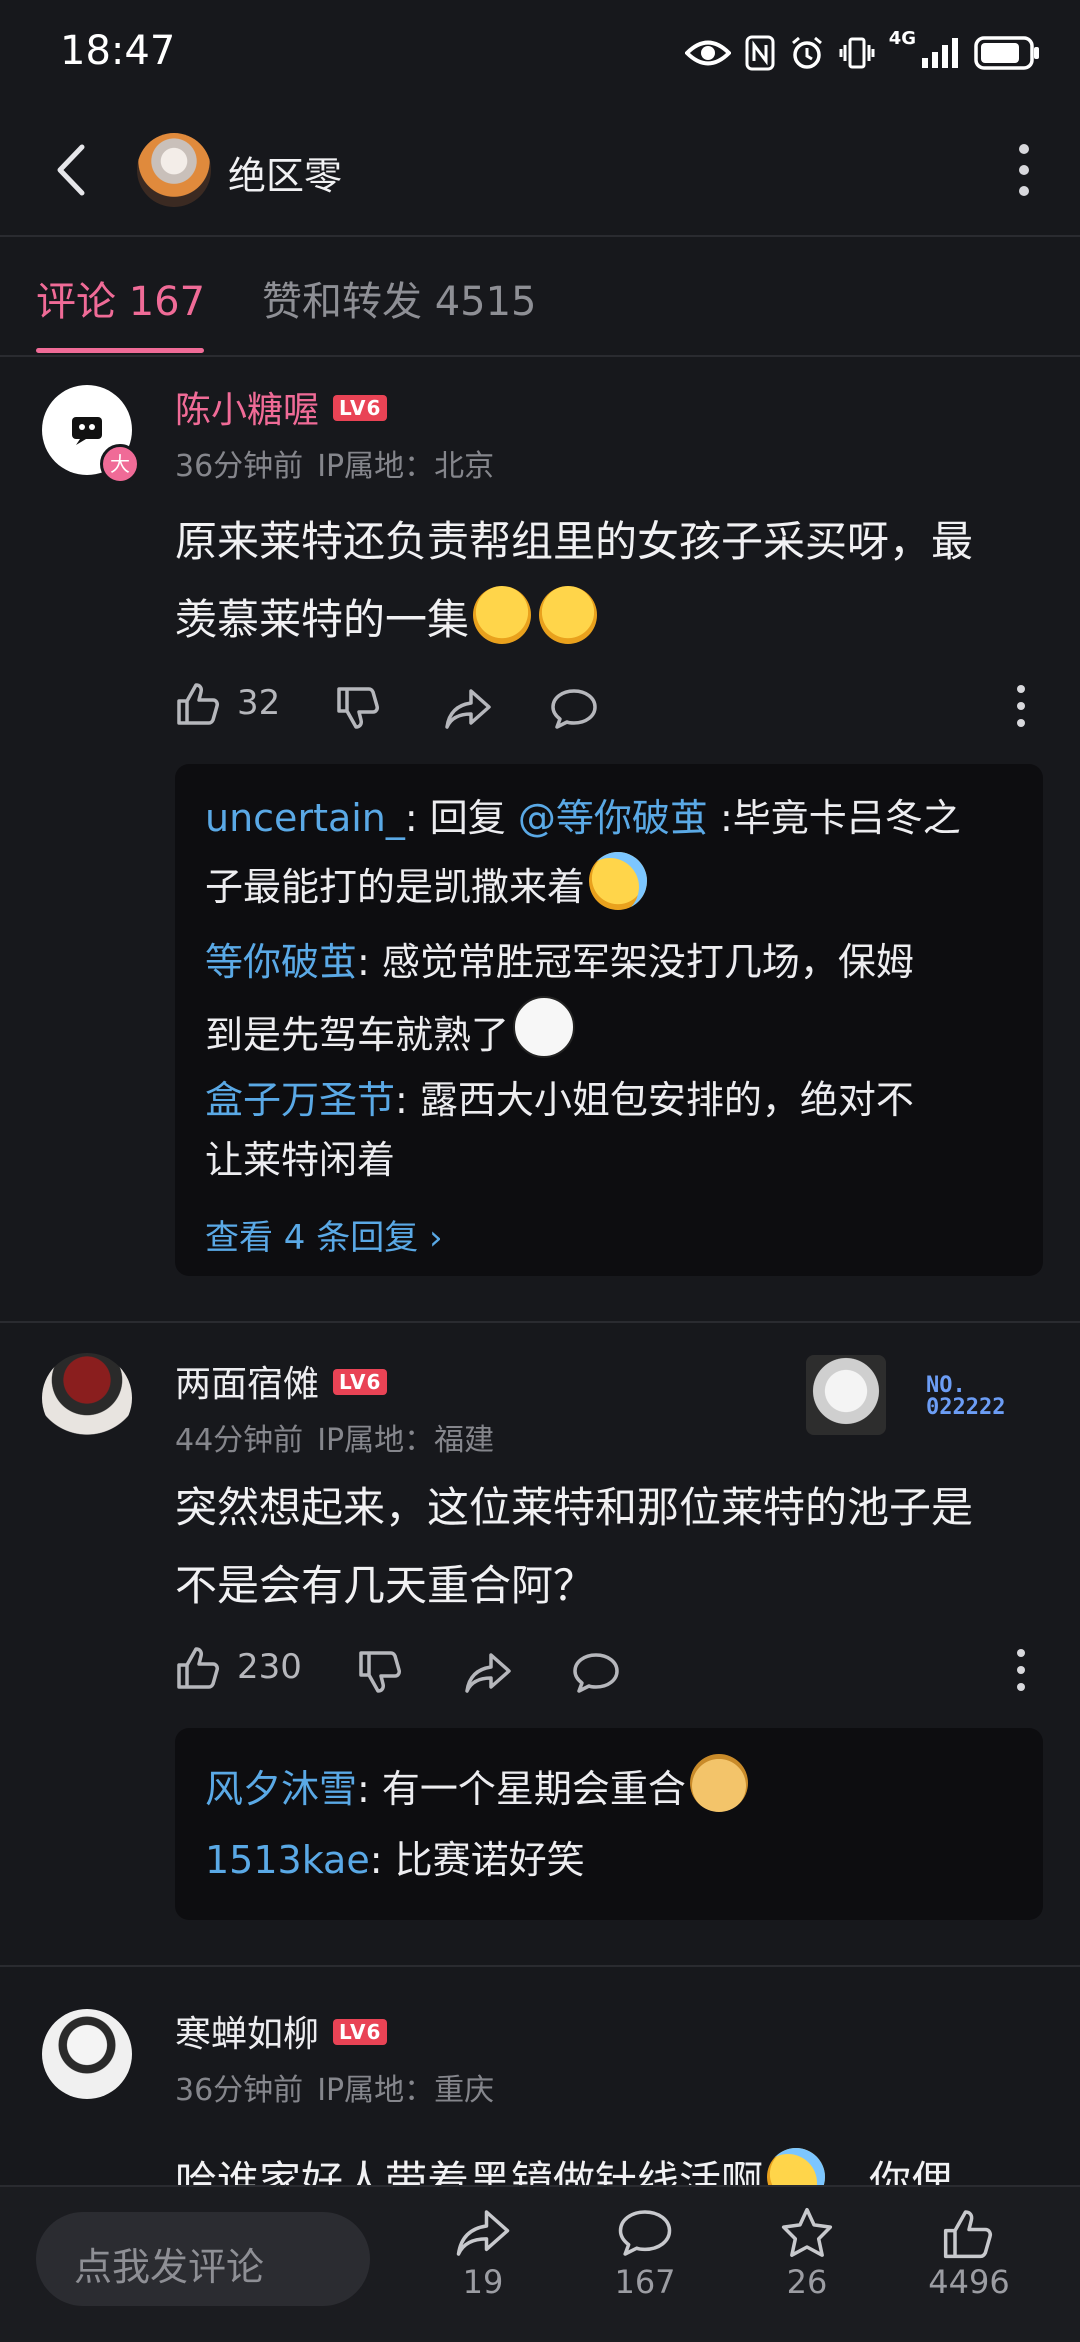 Image resolution: width=1080 pixels, height=2342 pixels. What do you see at coordinates (281, 1789) in the screenshot?
I see `reply-username: 风夕沐雪` at bounding box center [281, 1789].